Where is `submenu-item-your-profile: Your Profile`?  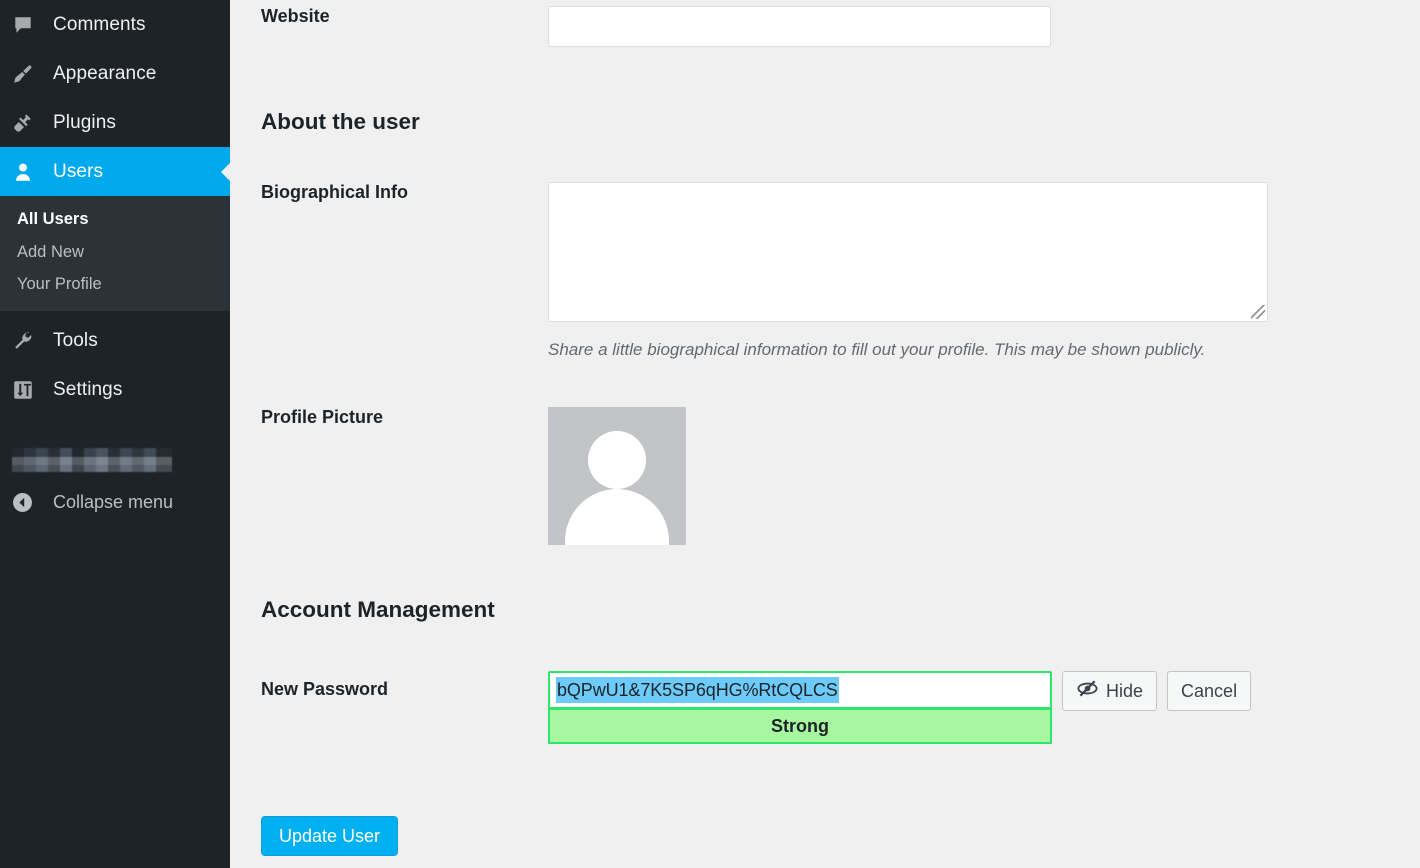 submenu-item-your-profile: Your Profile is located at coordinates (115, 284).